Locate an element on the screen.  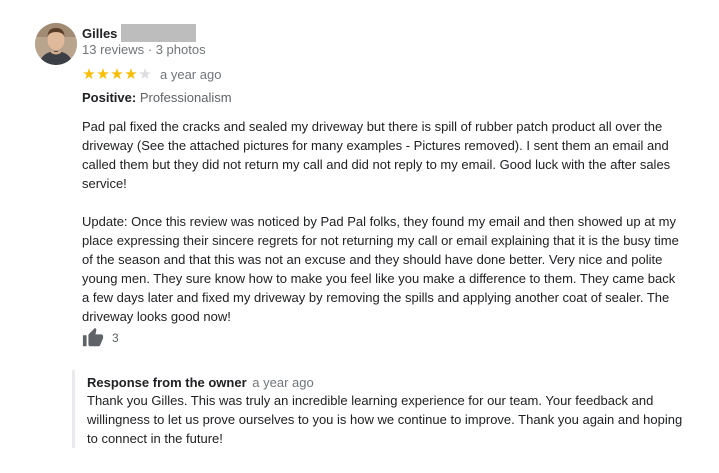
positive-attributes: Positive: Professionalism is located at coordinates (157, 97).